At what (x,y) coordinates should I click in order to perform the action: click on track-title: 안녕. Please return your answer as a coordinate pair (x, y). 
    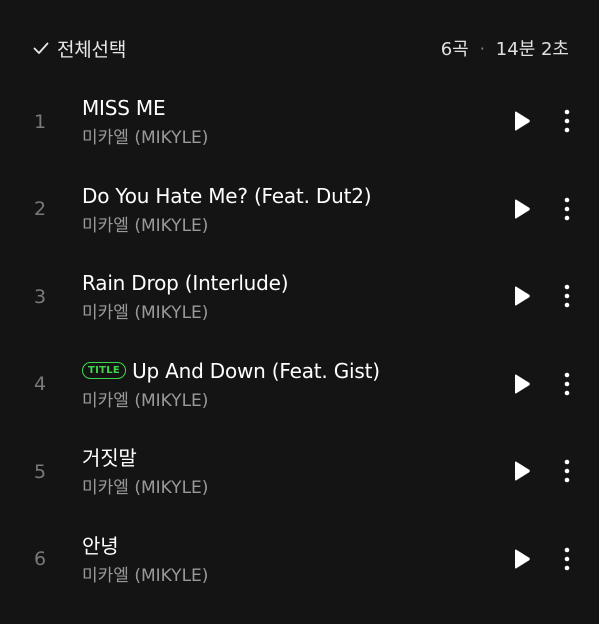
    Looking at the image, I should click on (282, 546).